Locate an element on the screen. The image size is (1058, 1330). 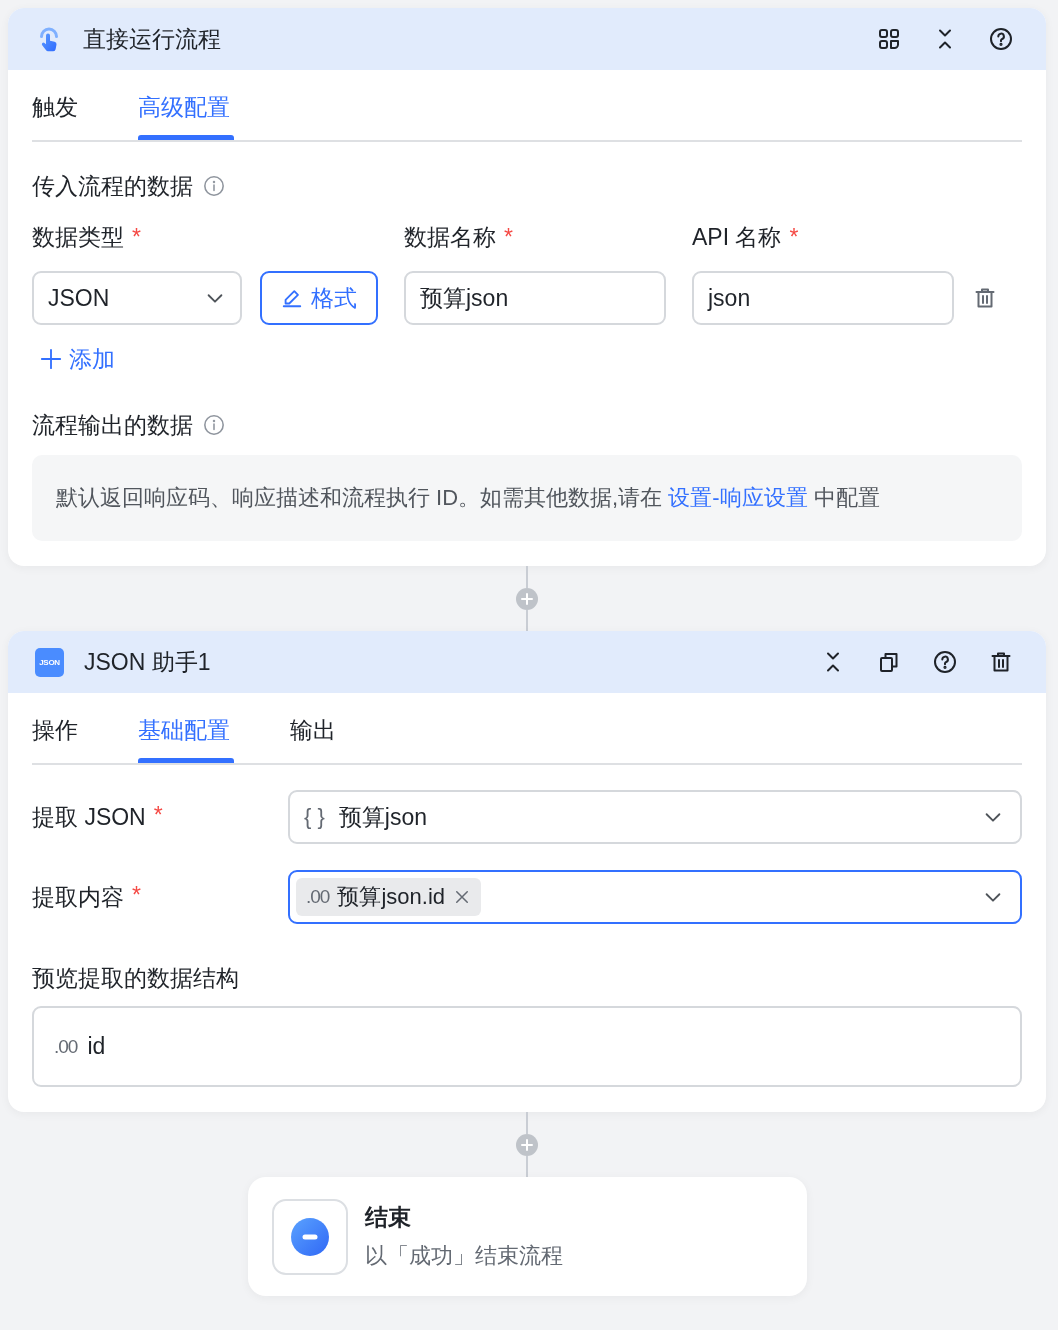
node-description: 以「成功」结束流程 is located at coordinates (463, 1256).